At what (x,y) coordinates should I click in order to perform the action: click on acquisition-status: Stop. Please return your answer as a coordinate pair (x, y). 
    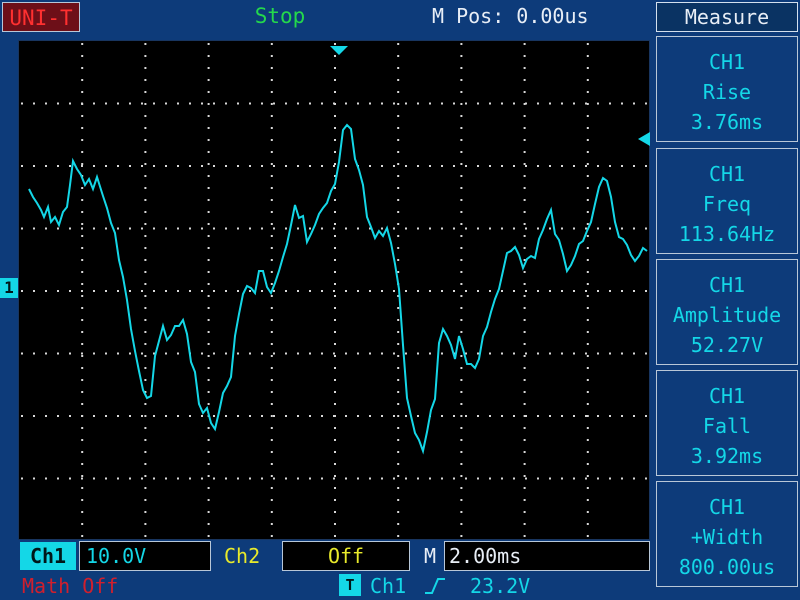
    Looking at the image, I should click on (280, 16).